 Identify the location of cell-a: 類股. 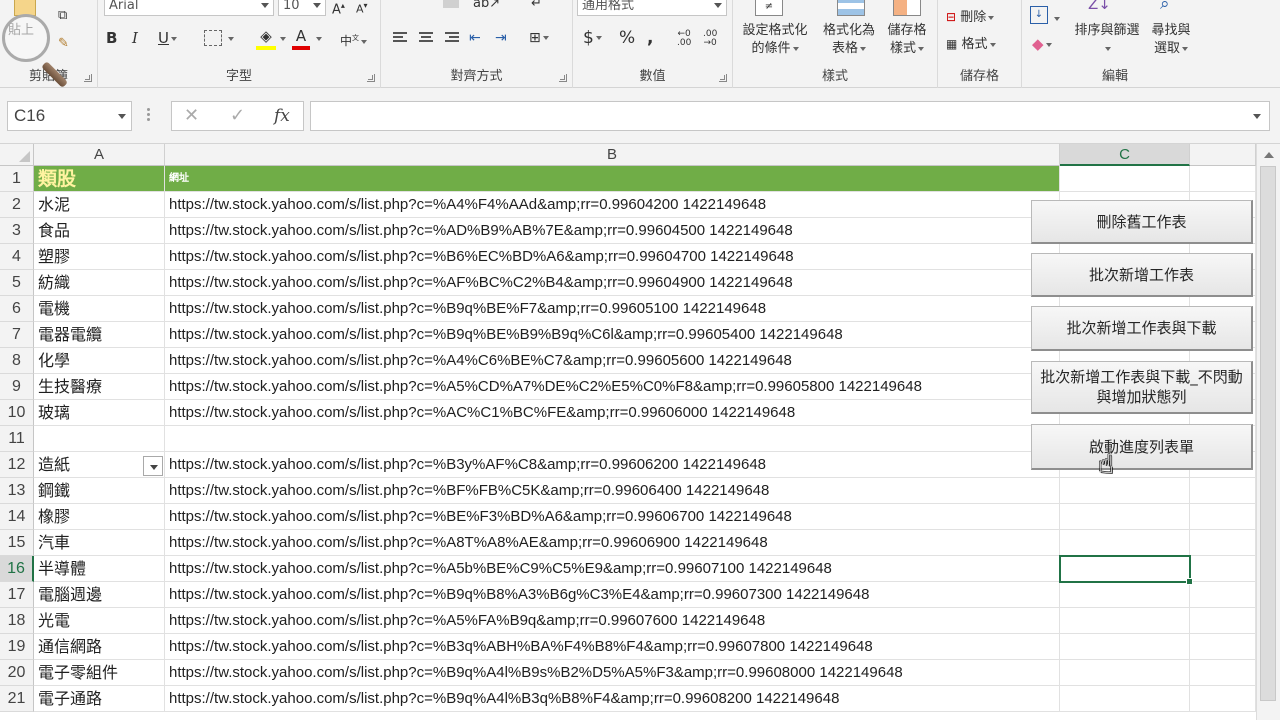
(99, 179).